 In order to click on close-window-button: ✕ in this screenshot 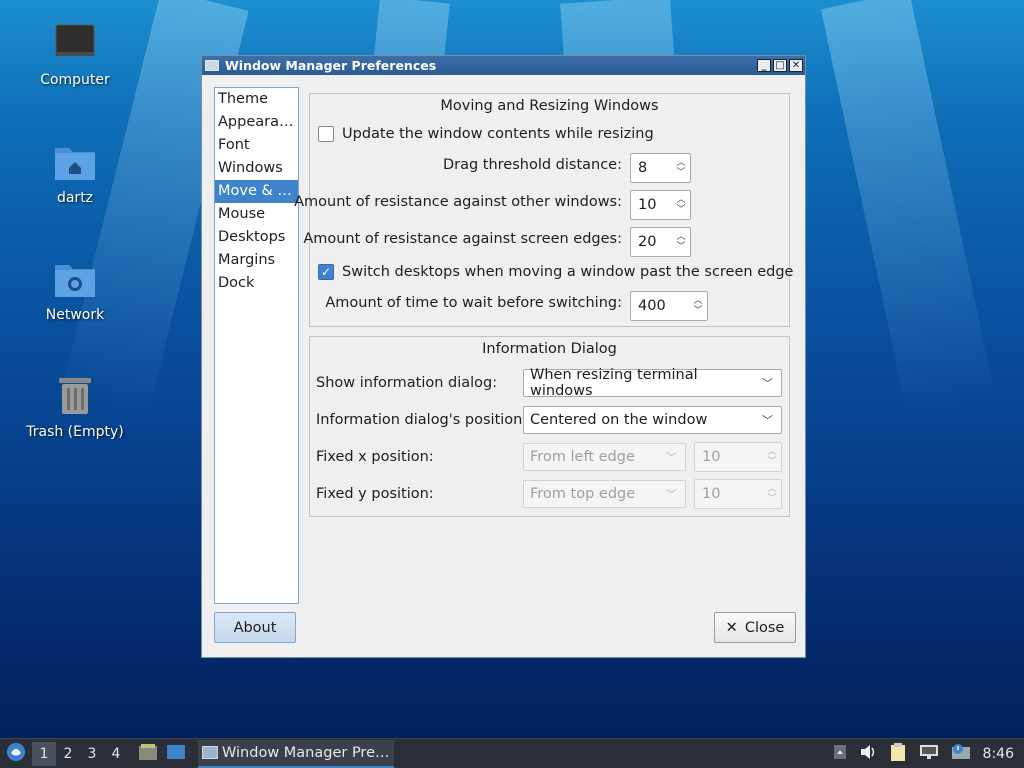, I will do `click(796, 65)`.